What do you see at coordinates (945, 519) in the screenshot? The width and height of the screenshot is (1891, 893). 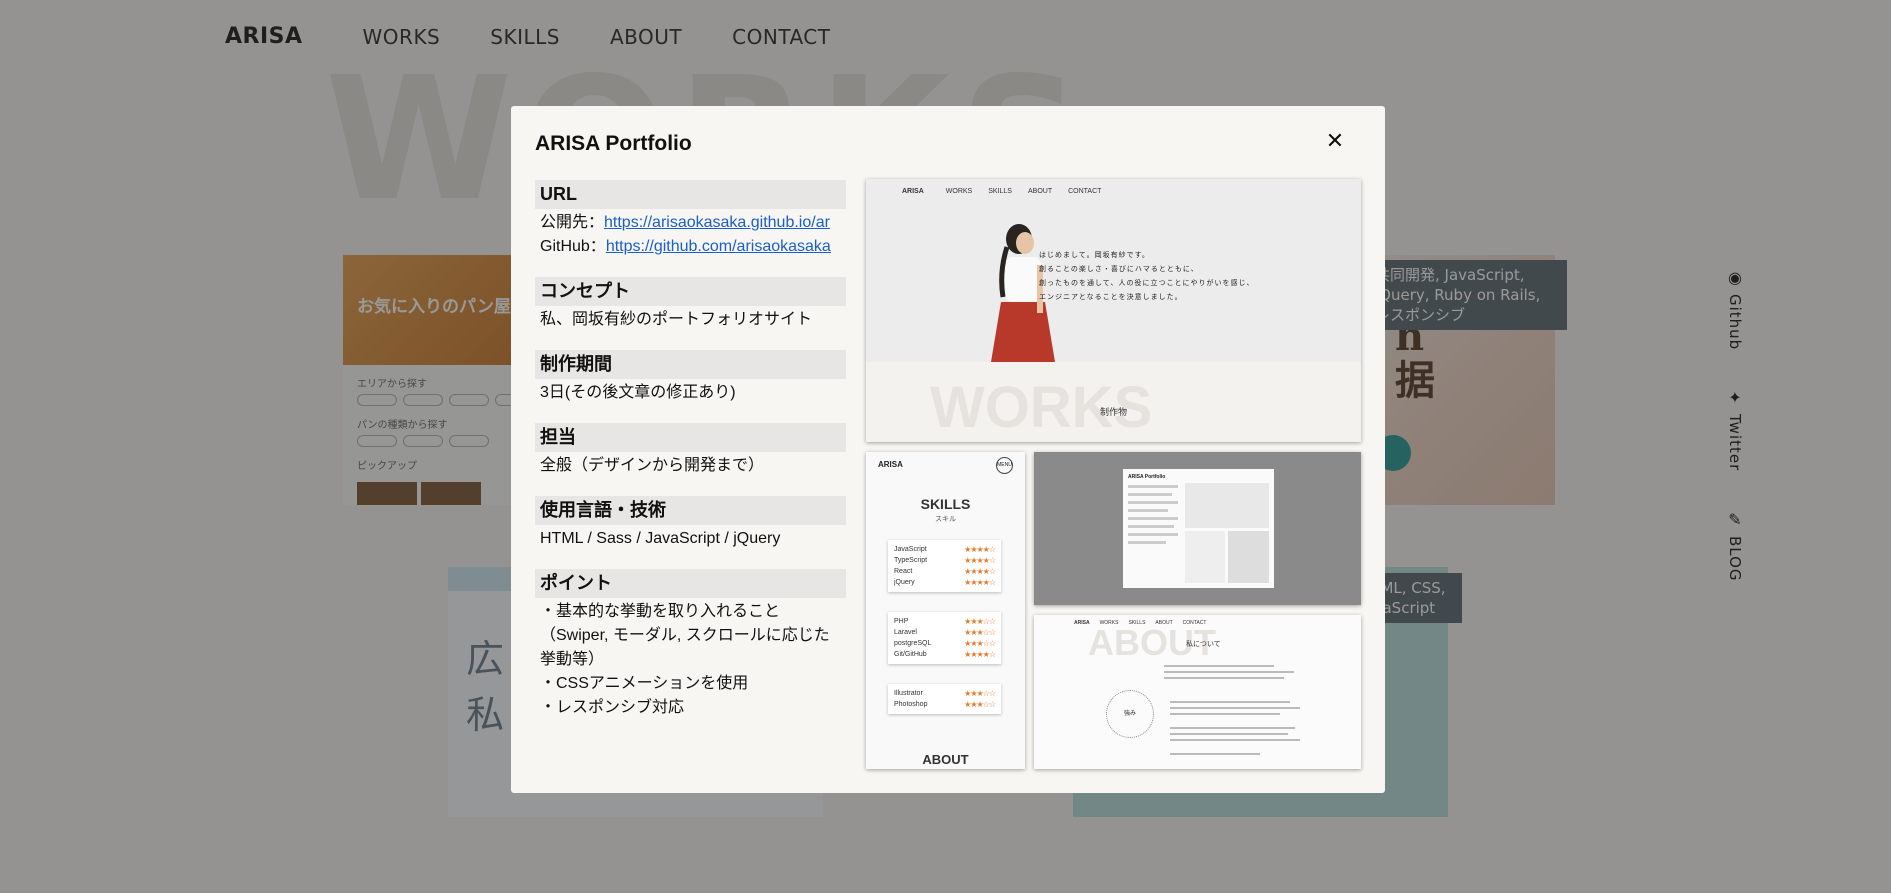 I see `skills-subheading: スキル` at bounding box center [945, 519].